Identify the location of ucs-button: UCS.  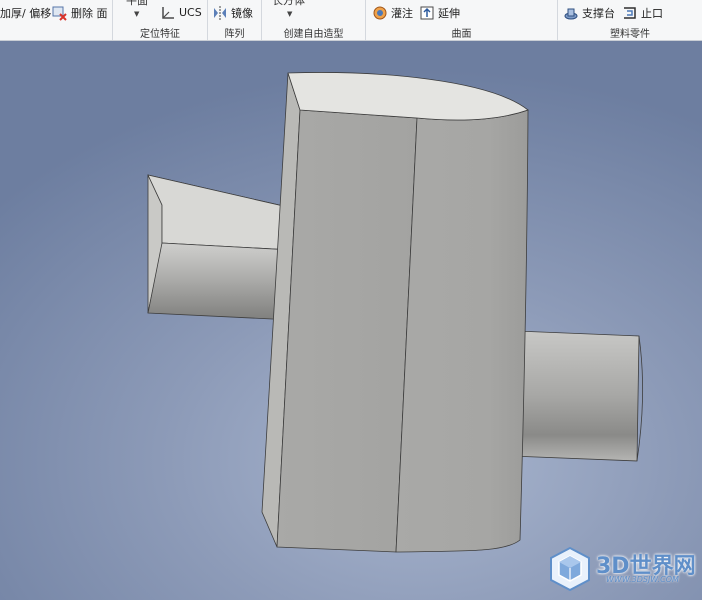
(181, 12).